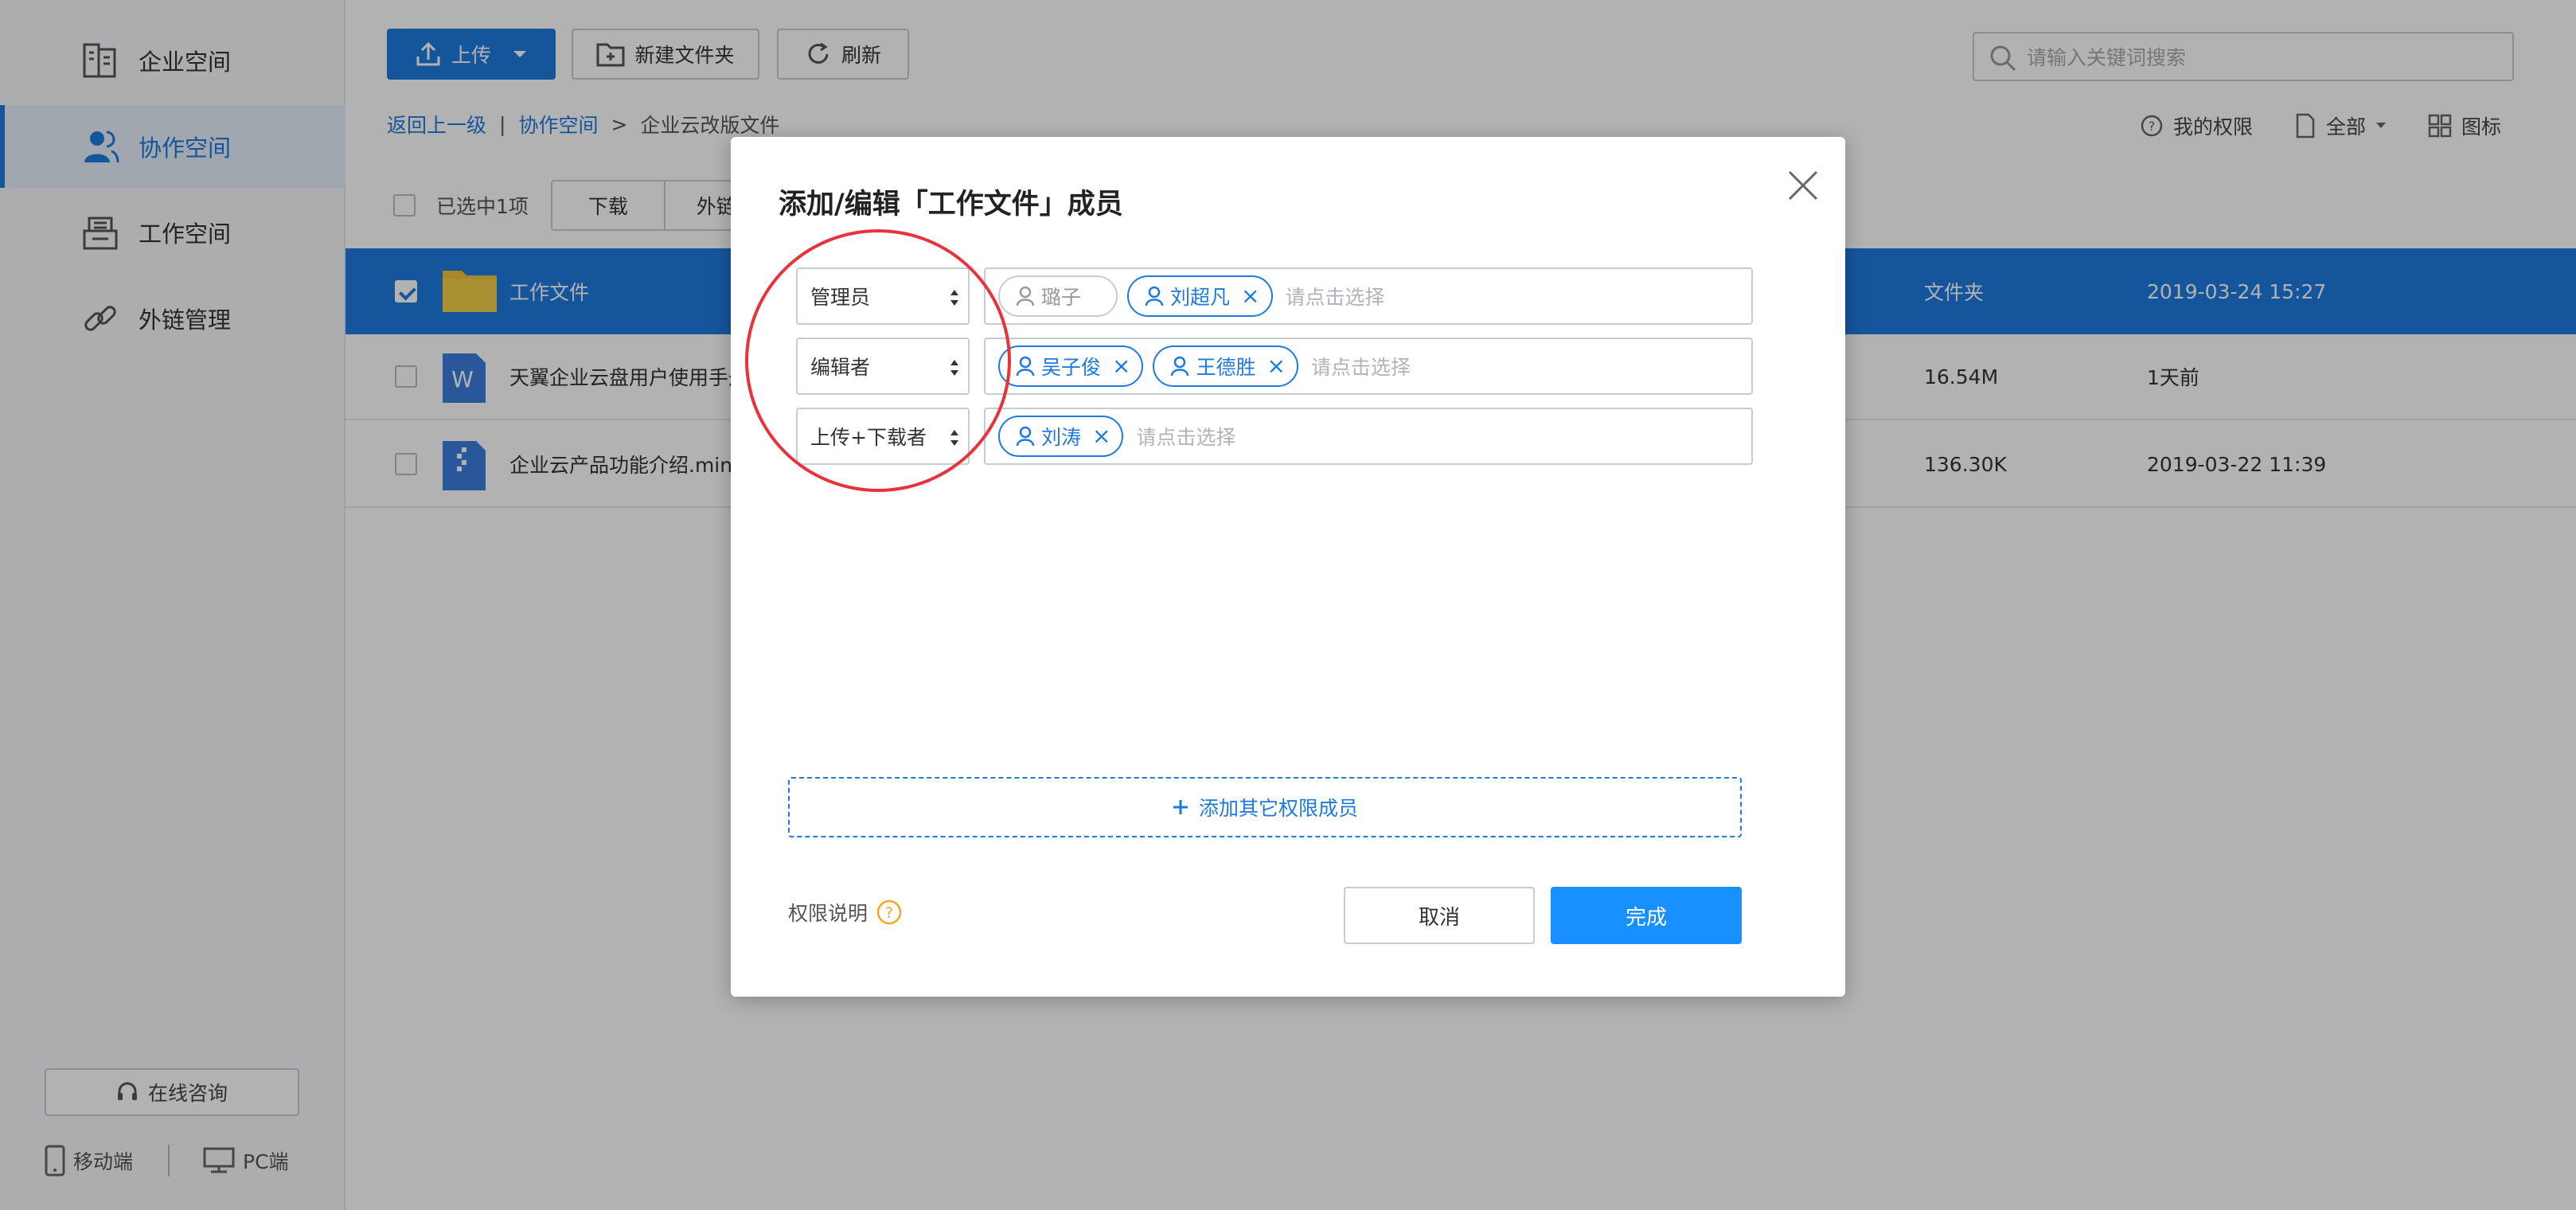  I want to click on member-chip: 刘超凡 ×, so click(1200, 296).